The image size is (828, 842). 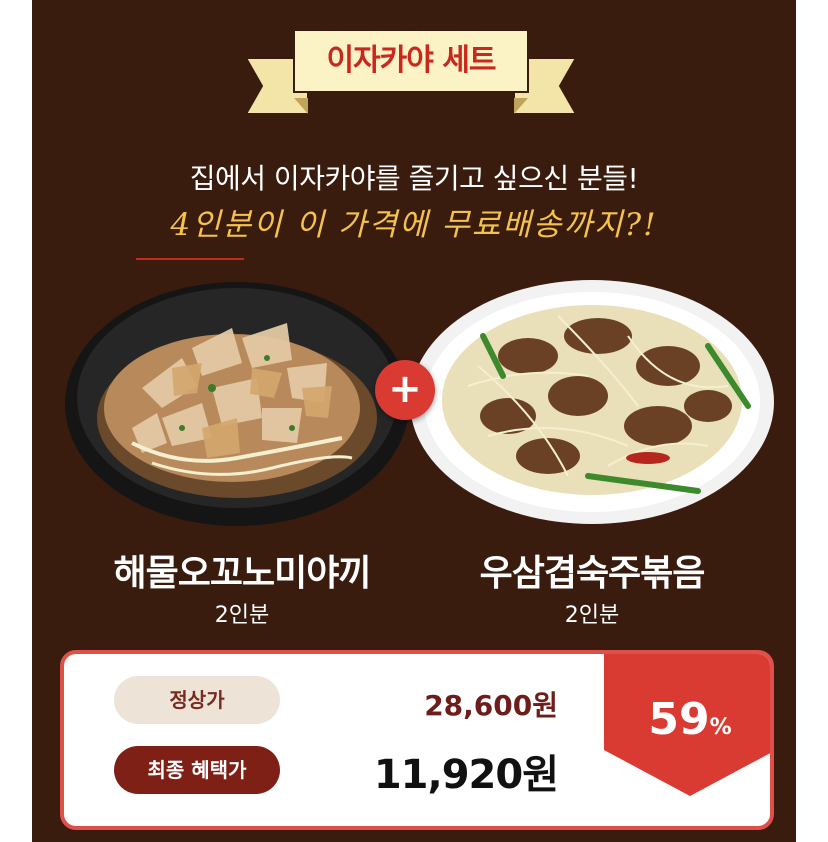 I want to click on okonomiyaki-image, so click(x=237, y=399).